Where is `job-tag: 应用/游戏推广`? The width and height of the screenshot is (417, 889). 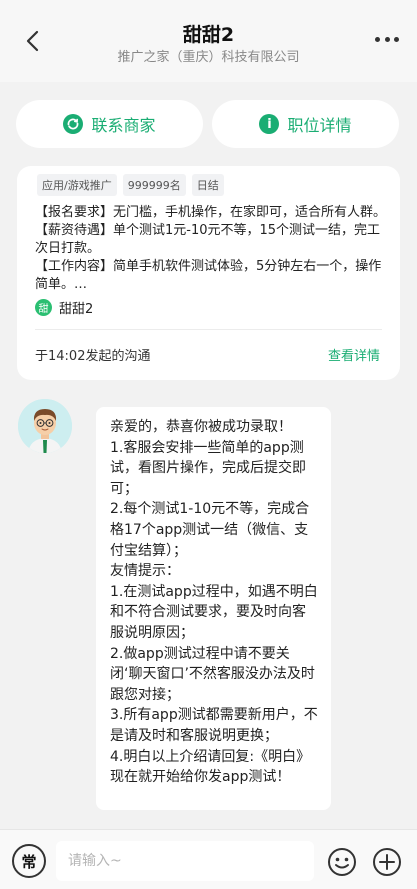
job-tag: 应用/游戏推广 is located at coordinates (77, 185).